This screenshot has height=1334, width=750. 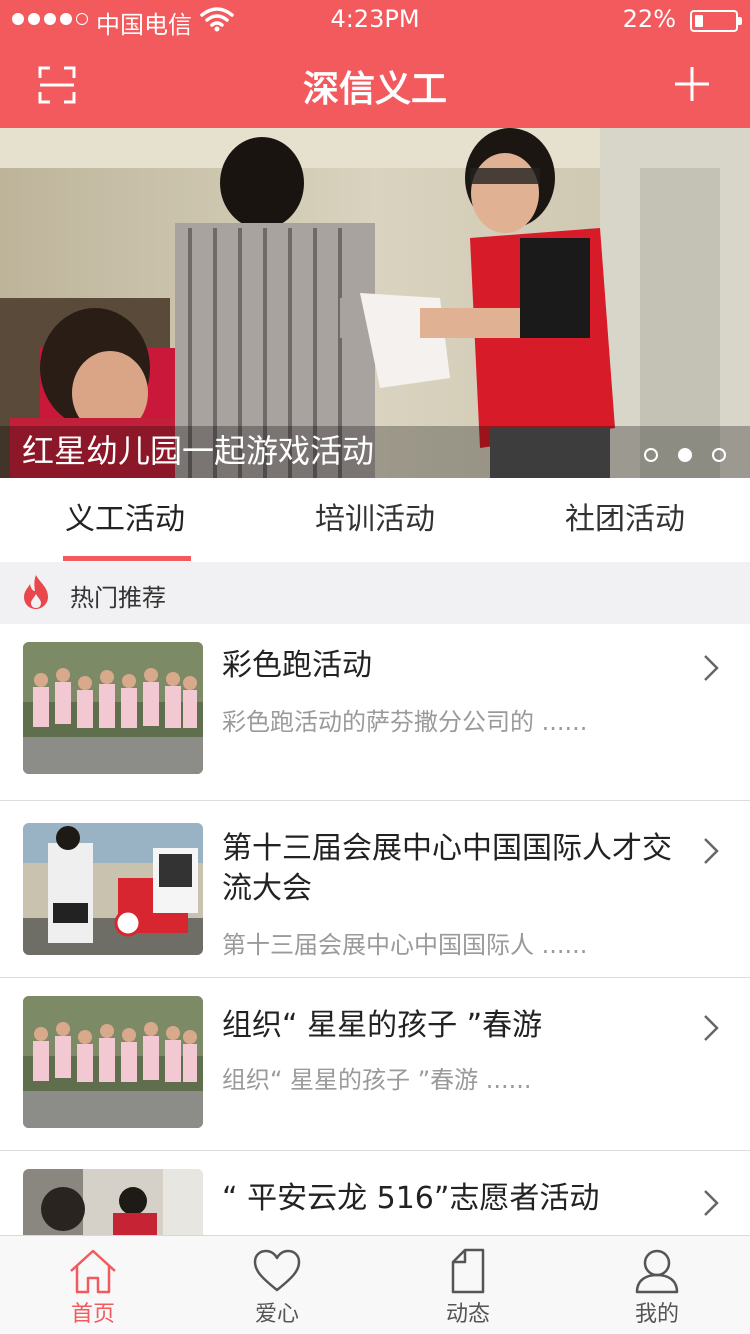 I want to click on tabbar-item-news: 动态, so click(x=468, y=1285).